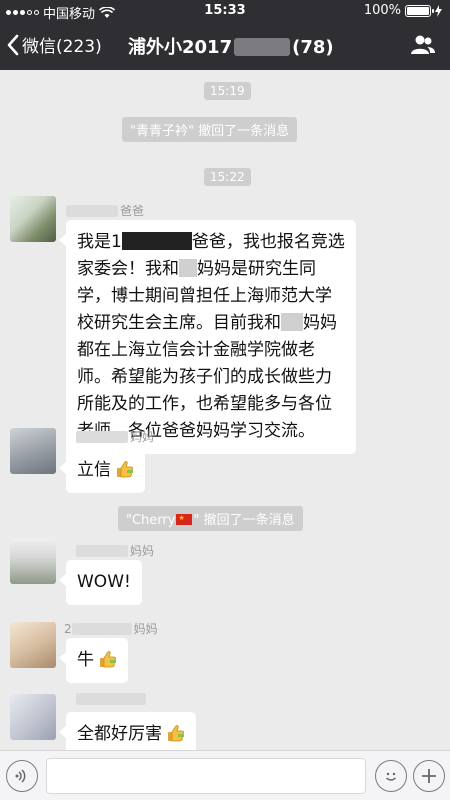 Image resolution: width=450 pixels, height=800 pixels. What do you see at coordinates (313, 47) in the screenshot?
I see `member-count: (78)` at bounding box center [313, 47].